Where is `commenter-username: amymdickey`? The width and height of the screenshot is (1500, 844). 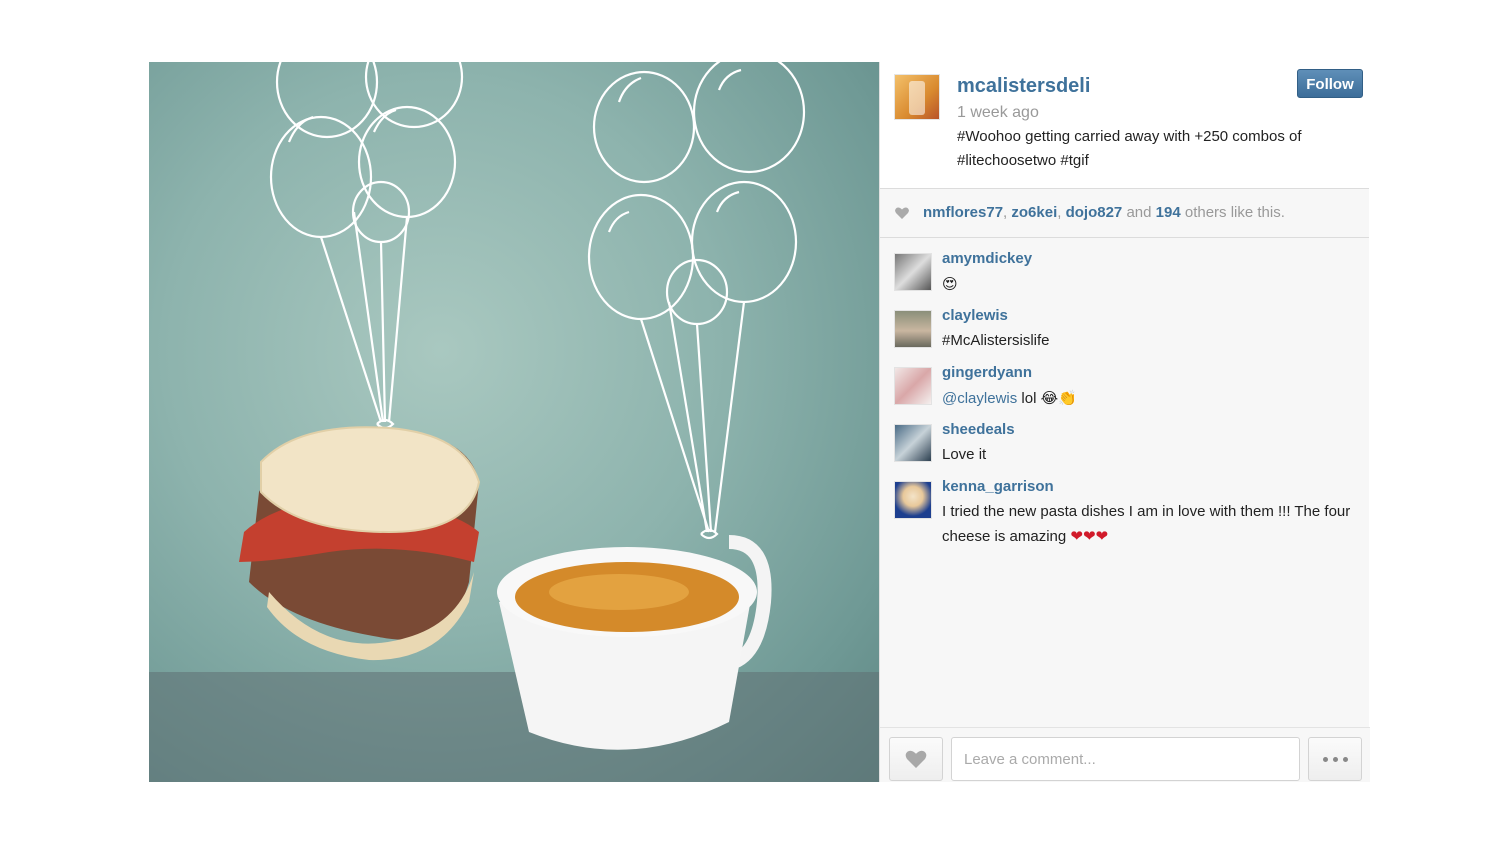
commenter-username: amymdickey is located at coordinates (987, 258).